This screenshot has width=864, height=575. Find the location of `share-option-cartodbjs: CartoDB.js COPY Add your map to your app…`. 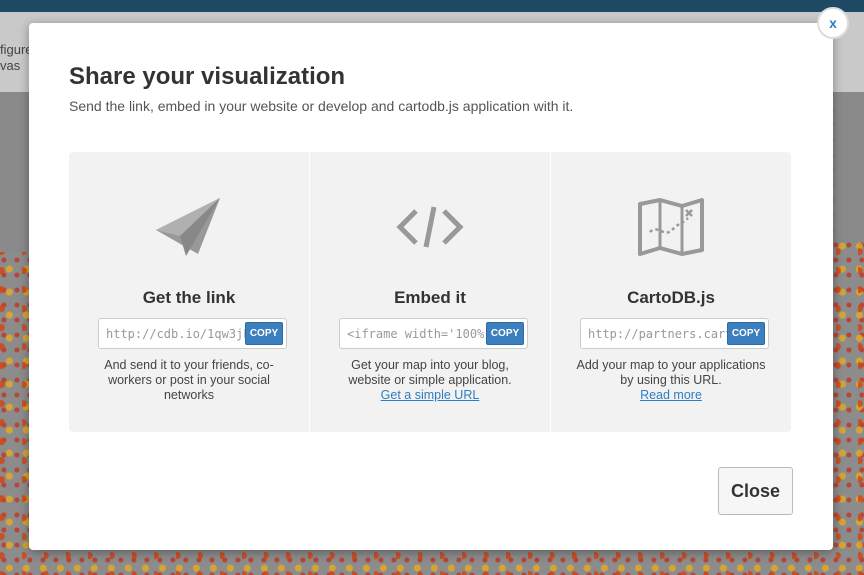

share-option-cartodbjs: CartoDB.js COPY Add your map to your app… is located at coordinates (671, 292).